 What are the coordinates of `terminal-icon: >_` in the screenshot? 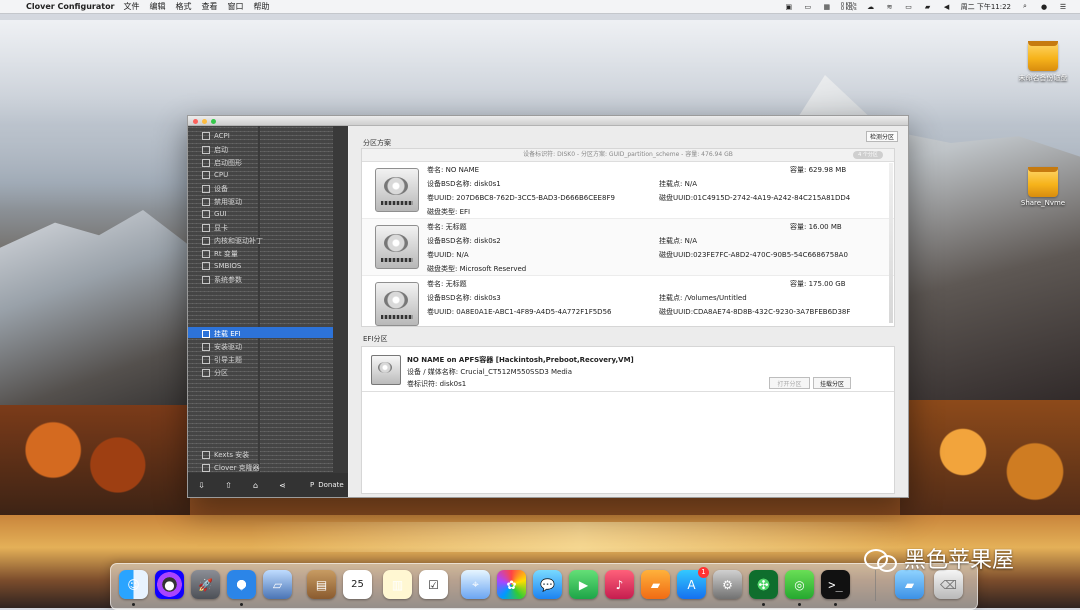 It's located at (835, 584).